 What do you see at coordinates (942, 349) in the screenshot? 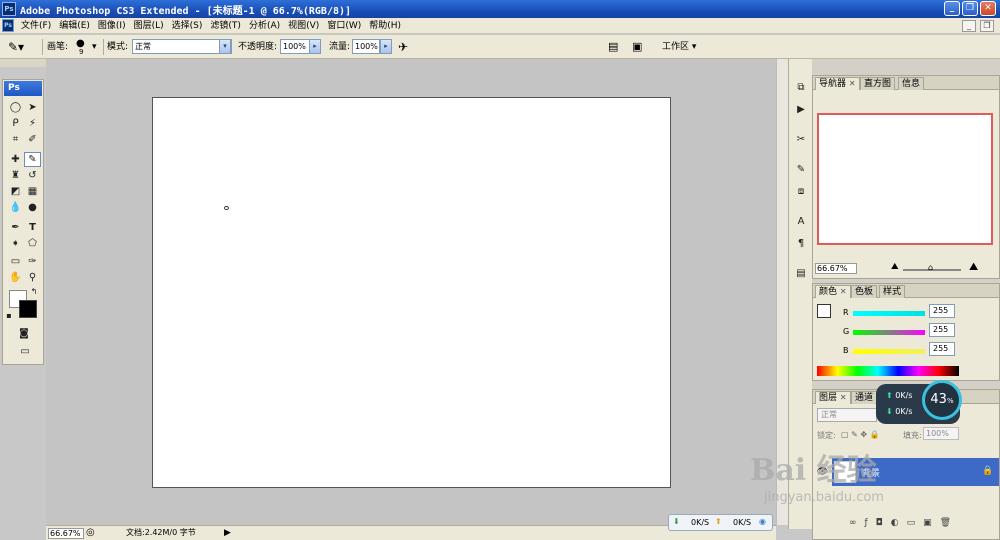
I see `channel-b-value: 255` at bounding box center [942, 349].